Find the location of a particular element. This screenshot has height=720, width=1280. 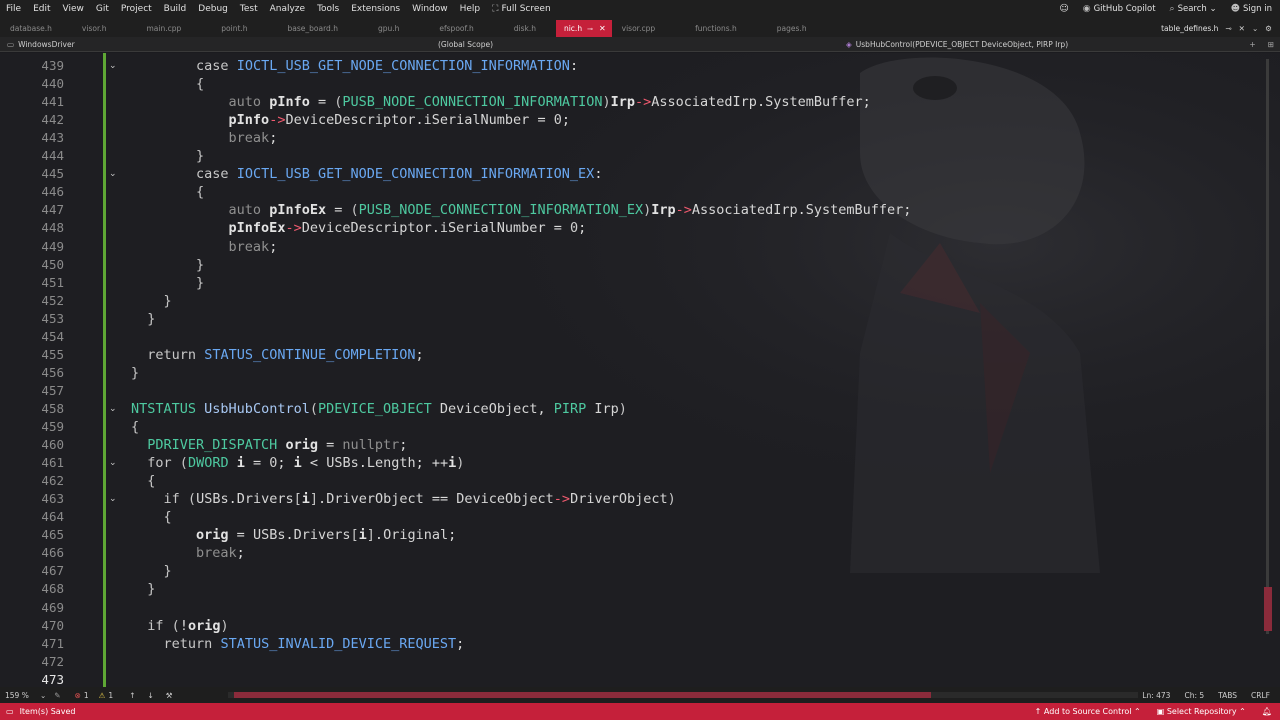

brush-icon: ⚒ is located at coordinates (169, 695).